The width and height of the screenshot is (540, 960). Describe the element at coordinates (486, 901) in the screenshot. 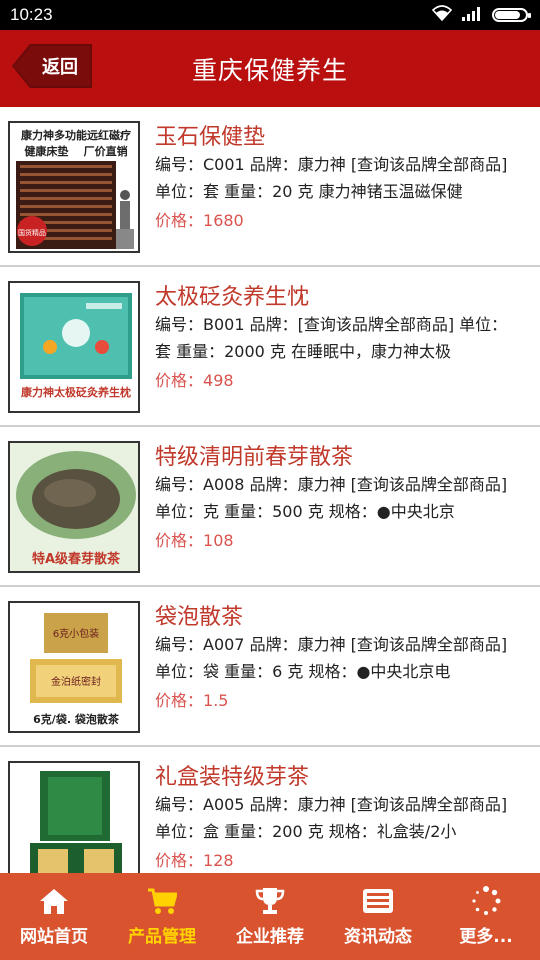

I see `more-icon` at that location.